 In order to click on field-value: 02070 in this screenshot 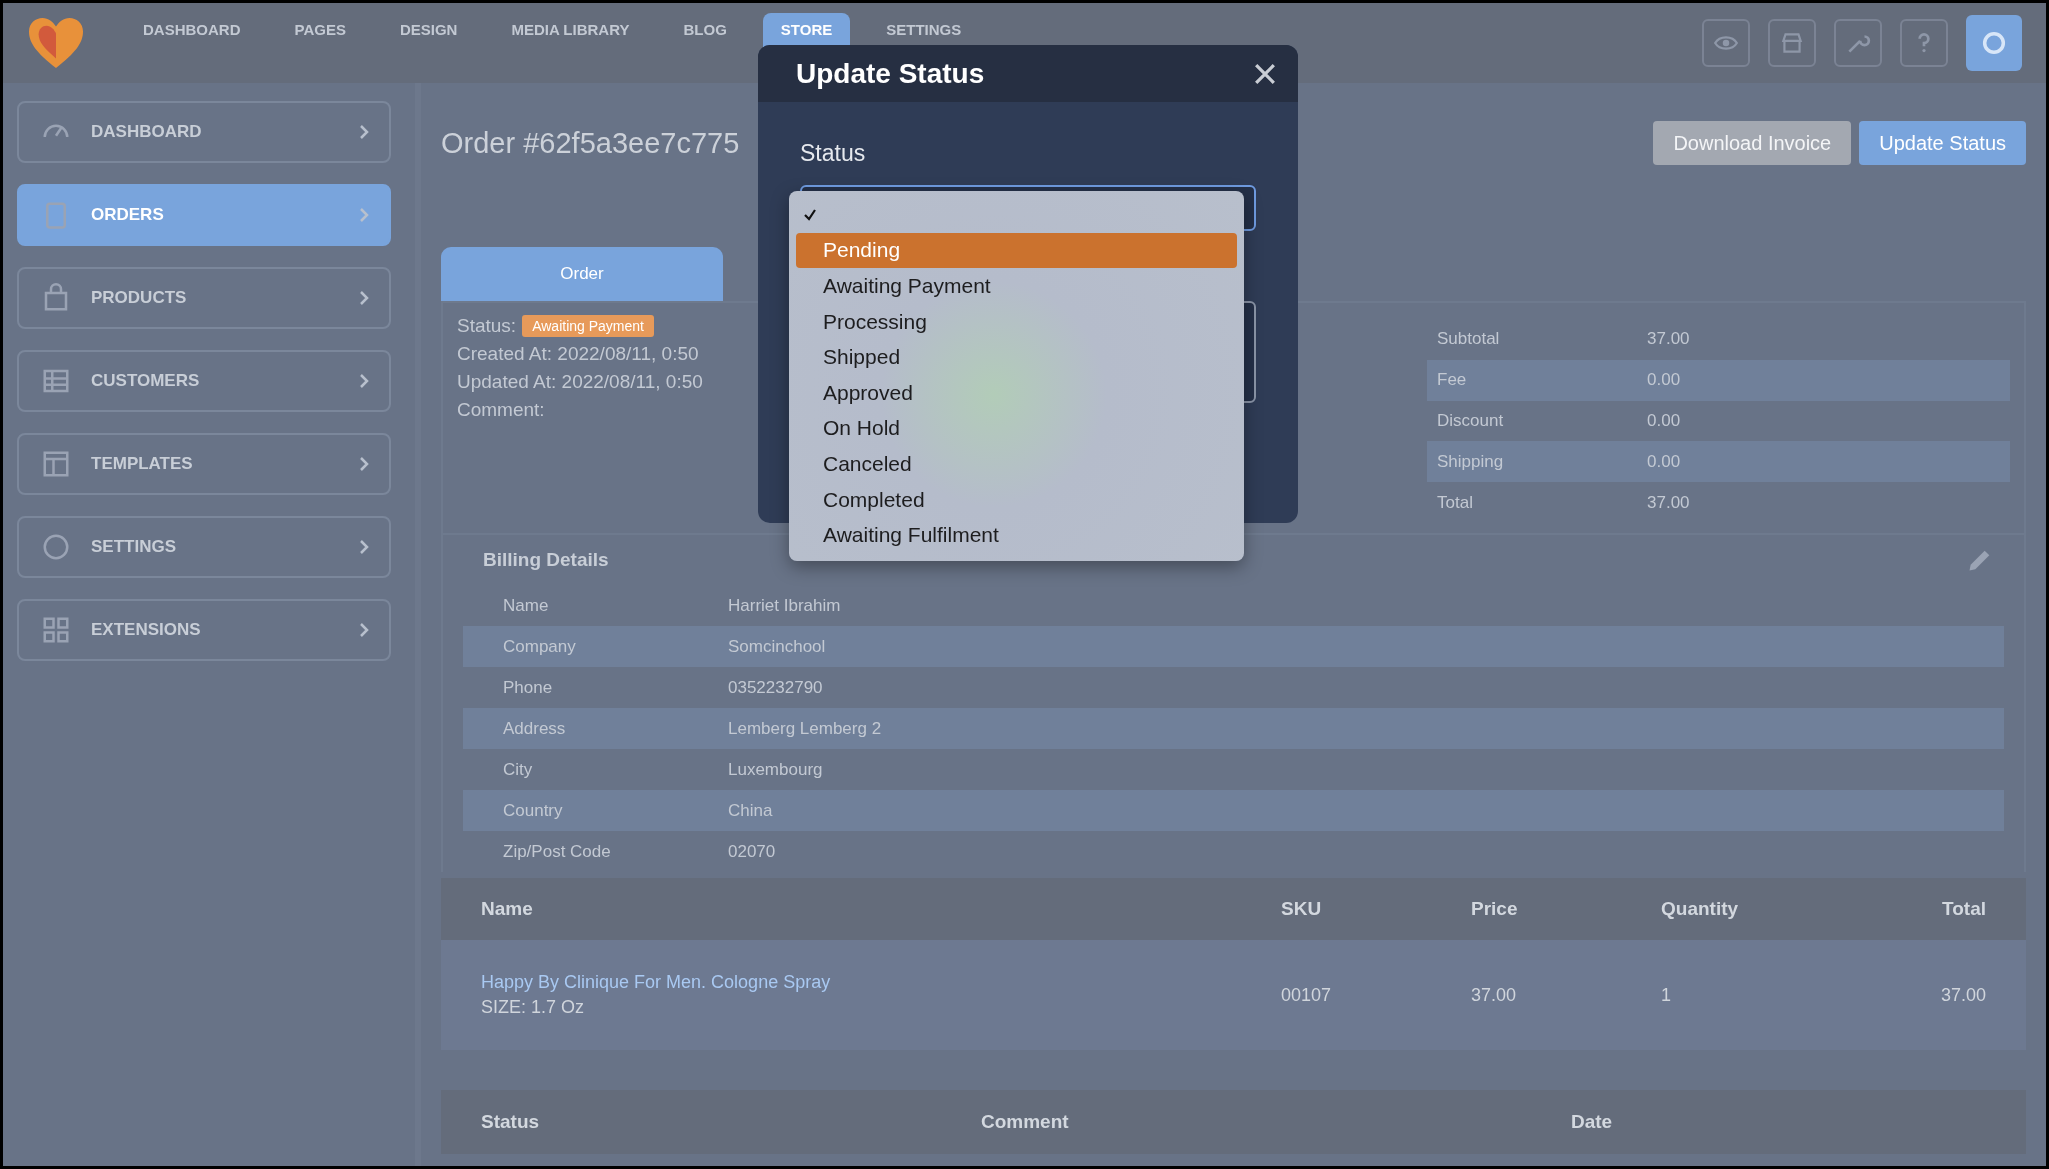, I will do `click(752, 851)`.